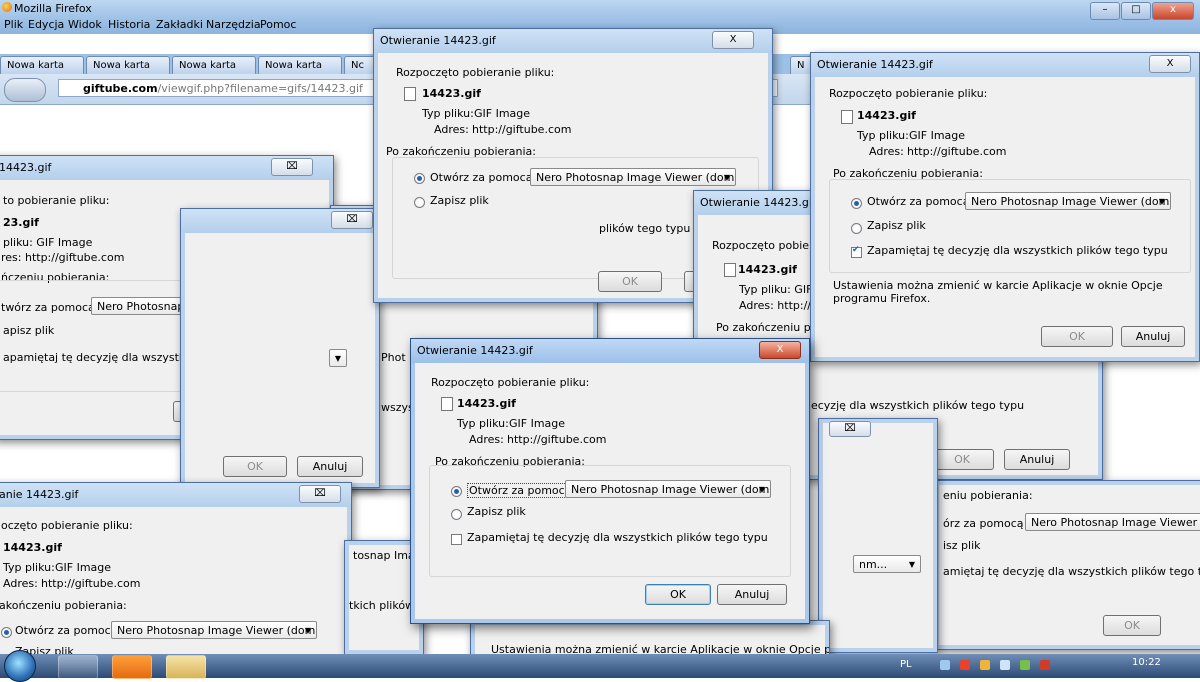 This screenshot has height=682, width=1200. Describe the element at coordinates (25, 90) in the screenshot. I see `back-forward-button` at that location.